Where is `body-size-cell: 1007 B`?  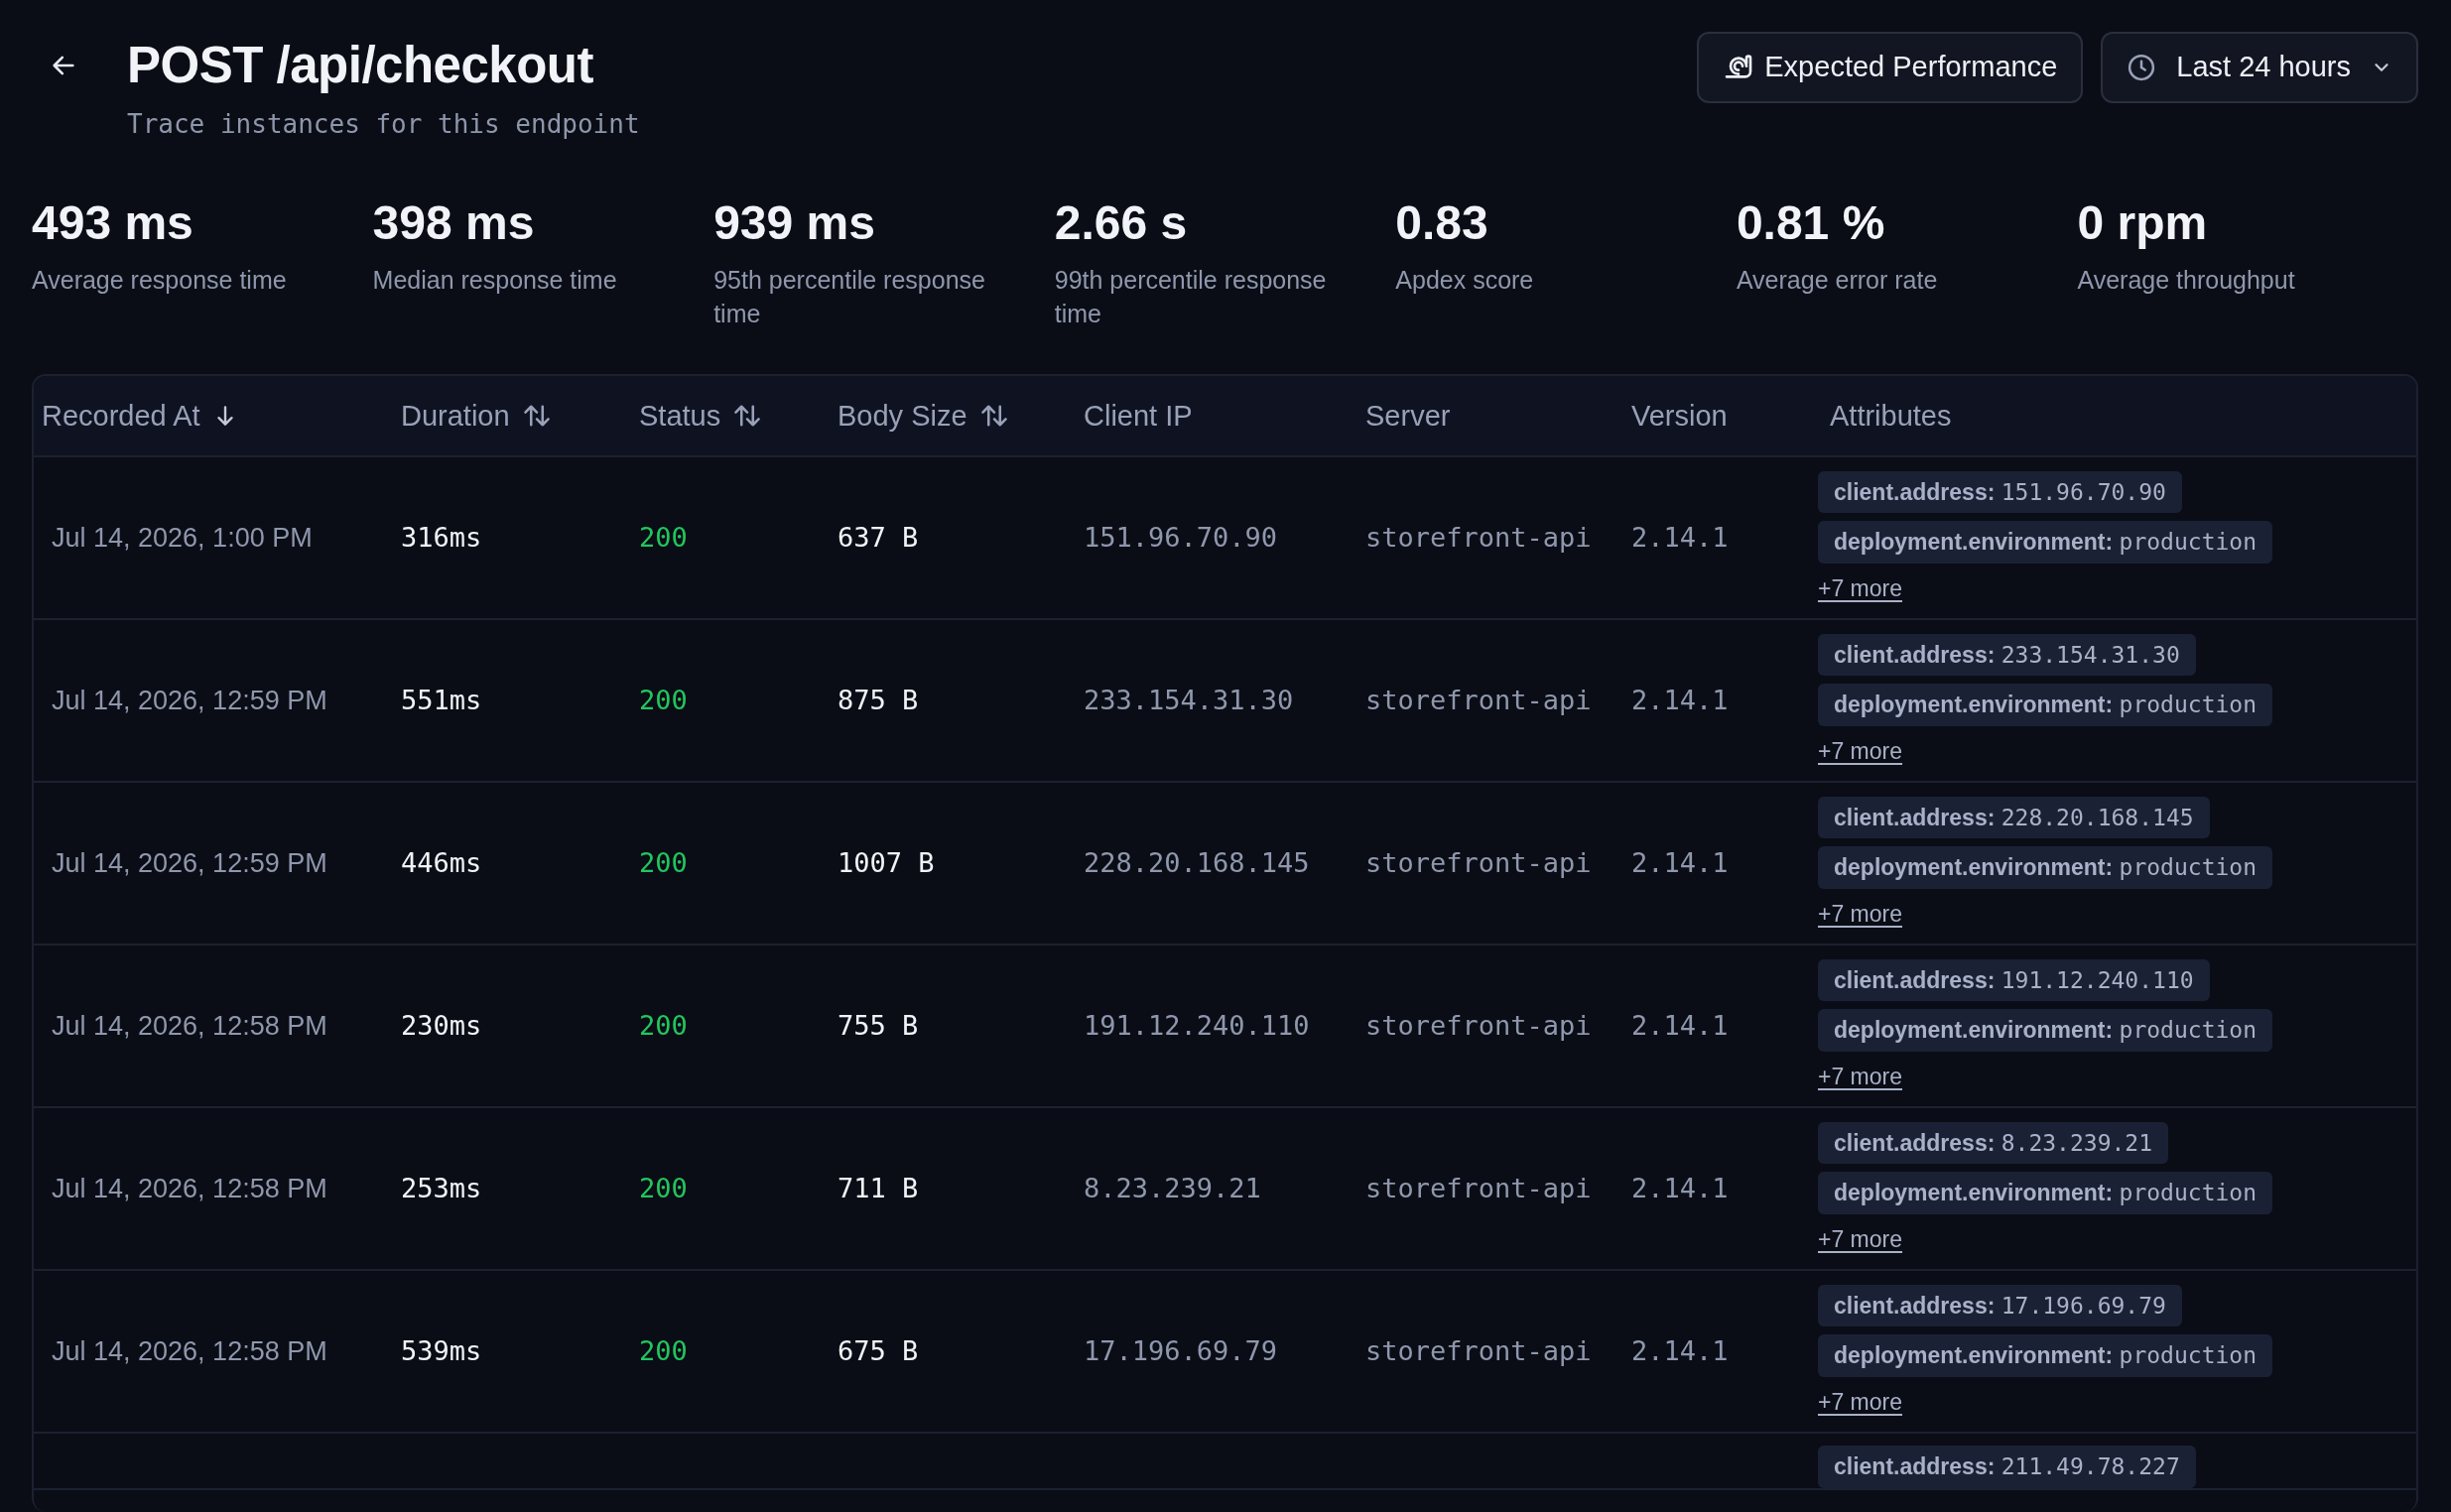 body-size-cell: 1007 B is located at coordinates (886, 863).